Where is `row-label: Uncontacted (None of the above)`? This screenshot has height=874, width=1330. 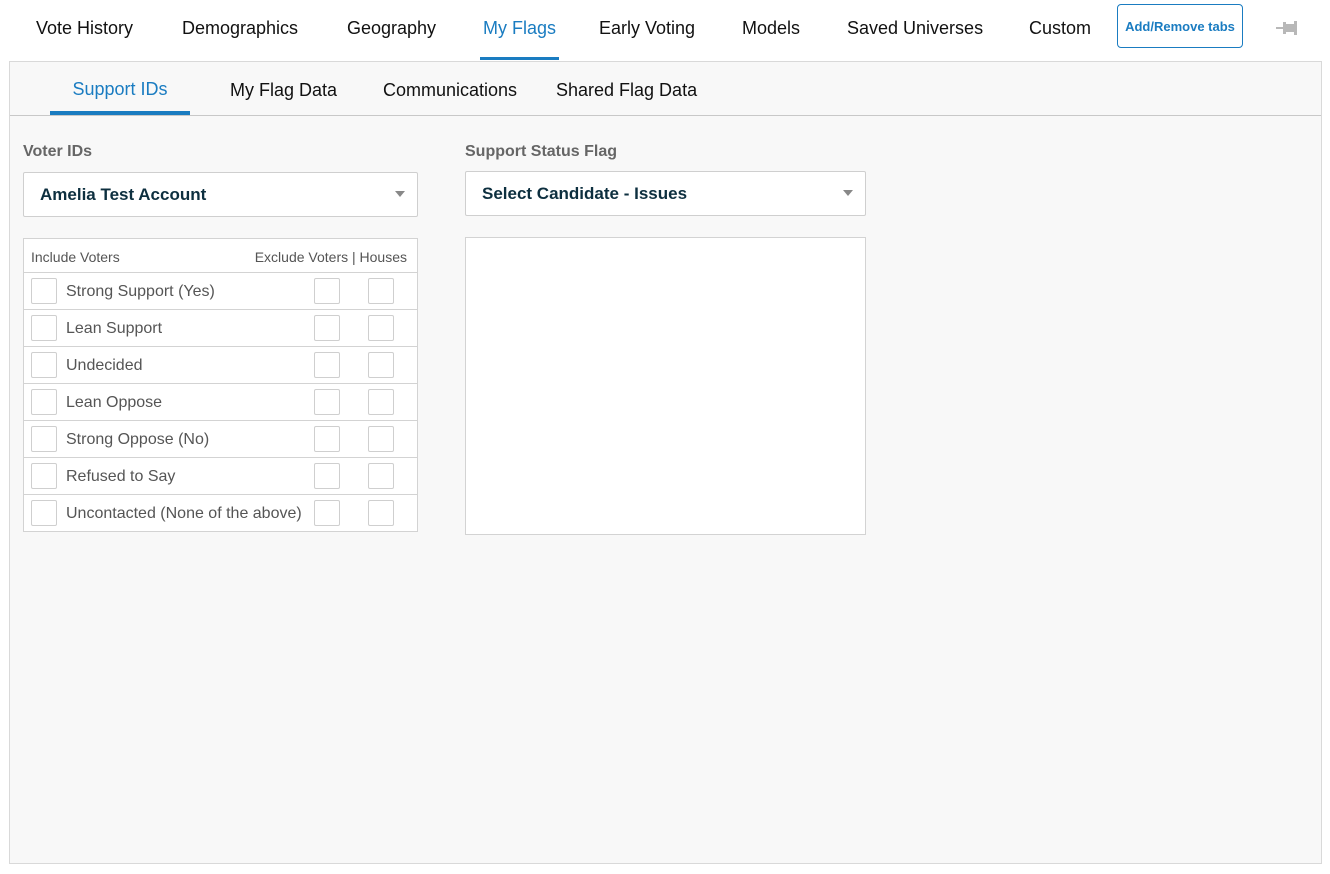
row-label: Uncontacted (None of the above) is located at coordinates (184, 513).